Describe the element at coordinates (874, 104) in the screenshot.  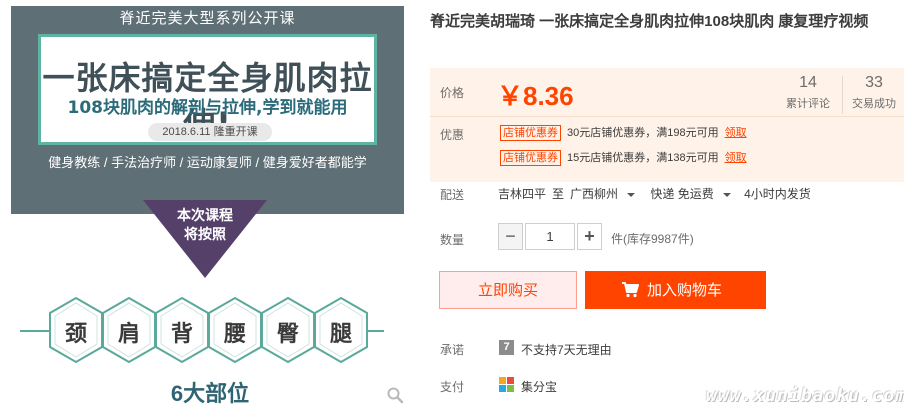
I see `sales-caption: 交易成功` at that location.